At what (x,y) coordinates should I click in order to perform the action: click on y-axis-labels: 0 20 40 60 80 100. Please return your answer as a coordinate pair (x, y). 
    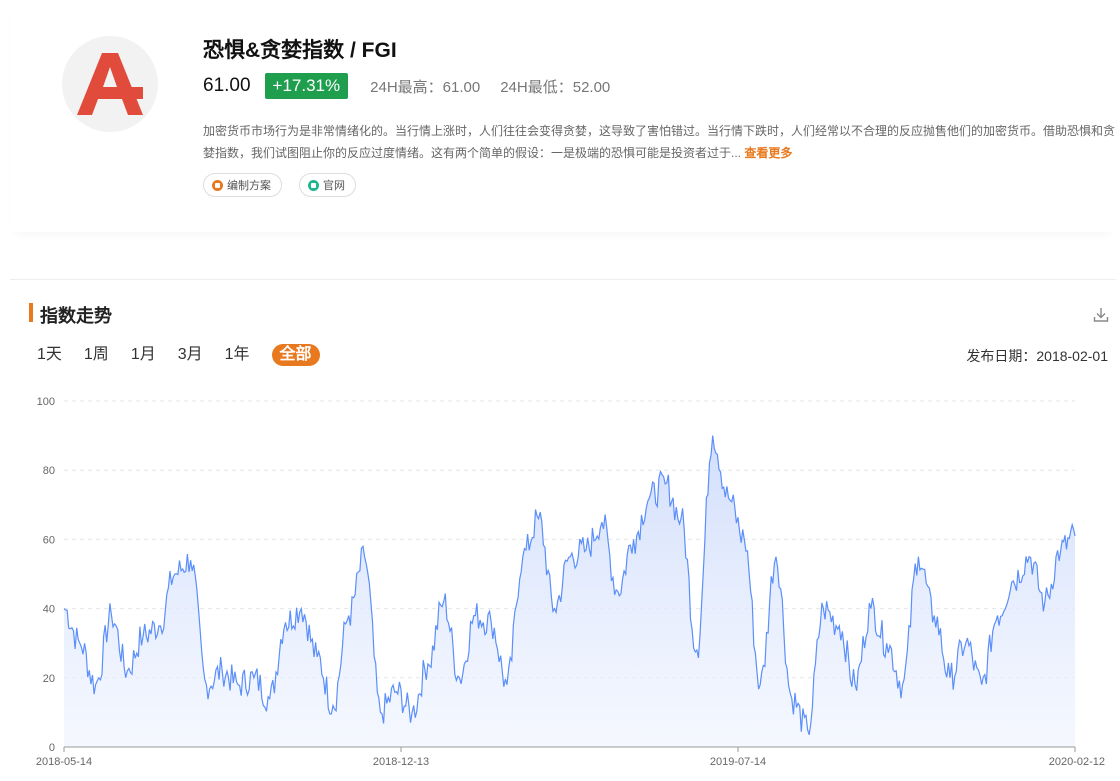
    Looking at the image, I should click on (46, 575).